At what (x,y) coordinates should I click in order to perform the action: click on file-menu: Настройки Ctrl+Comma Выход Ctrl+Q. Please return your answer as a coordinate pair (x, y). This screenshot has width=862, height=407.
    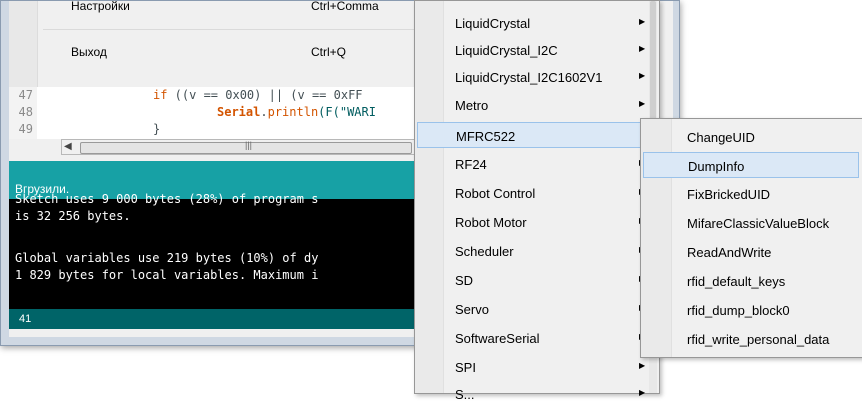
    Looking at the image, I should click on (219, 44).